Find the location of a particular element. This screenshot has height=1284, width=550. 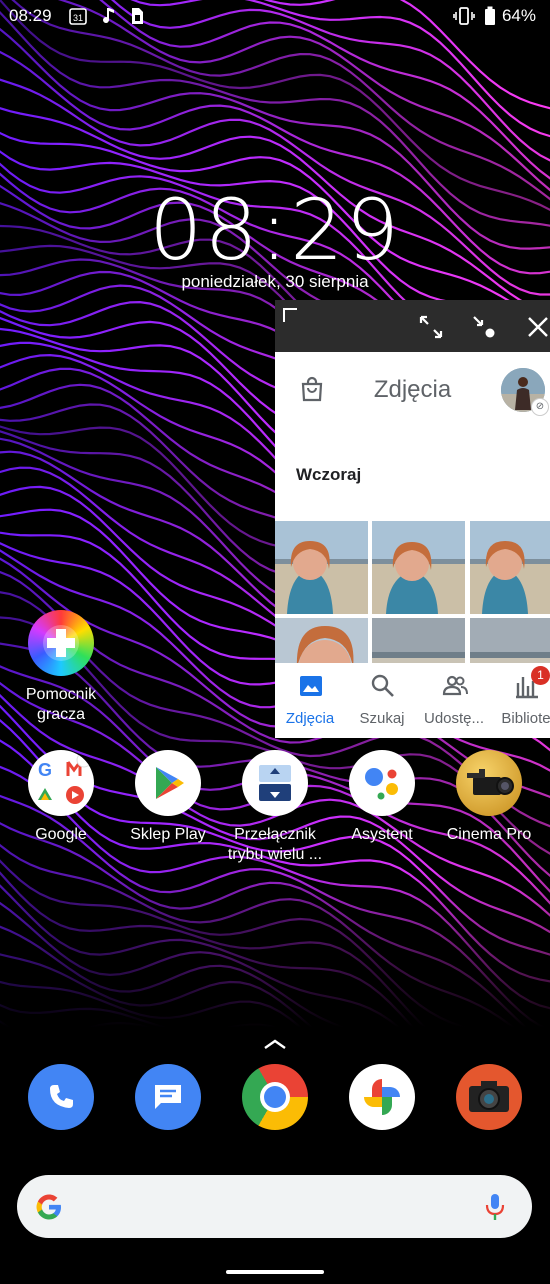

google-folder-icon: G is located at coordinates (61, 783).